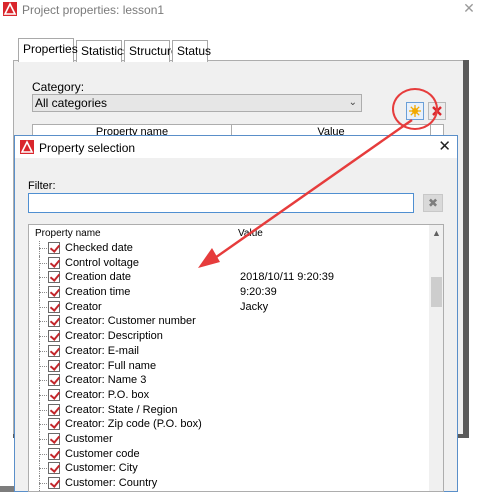 This screenshot has width=478, height=492. What do you see at coordinates (229, 395) in the screenshot?
I see `list-item: Creator: P.O. box` at bounding box center [229, 395].